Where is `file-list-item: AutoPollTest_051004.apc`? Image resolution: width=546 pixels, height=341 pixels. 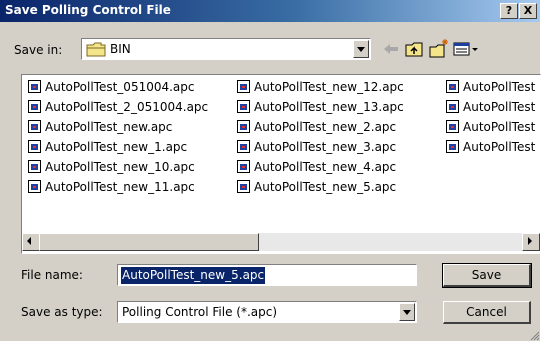 file-list-item: AutoPollTest_051004.apc is located at coordinates (111, 87).